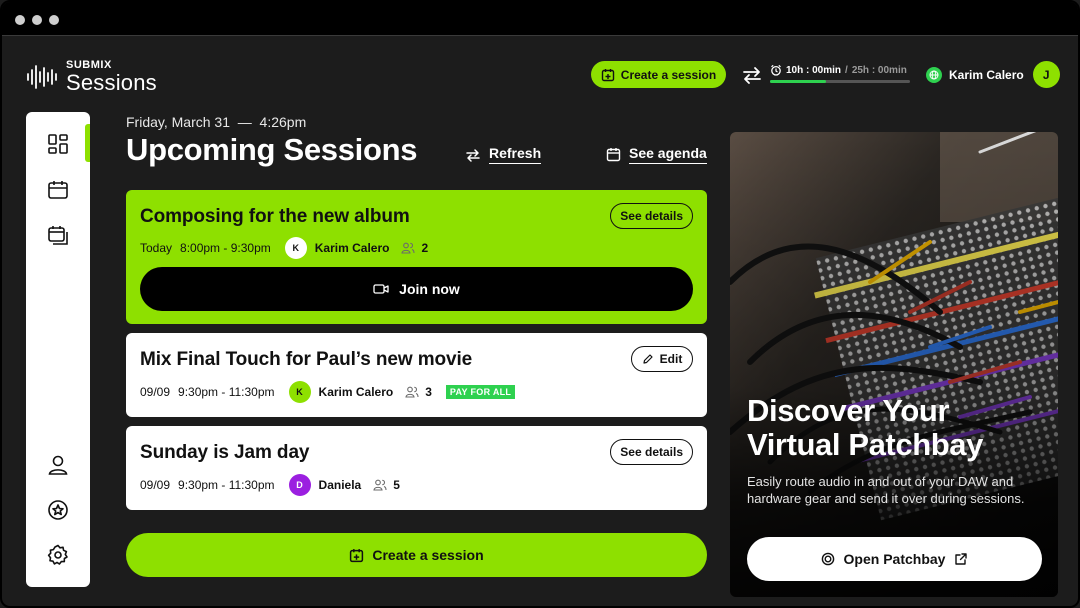 This screenshot has width=1080, height=608. I want to click on external-link-icon, so click(961, 559).